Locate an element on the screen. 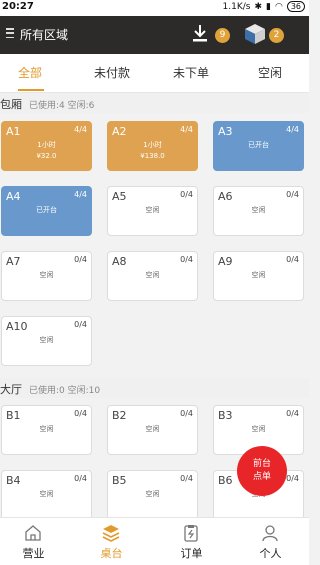 The width and height of the screenshot is (320, 565). table-name: A1 is located at coordinates (13, 131).